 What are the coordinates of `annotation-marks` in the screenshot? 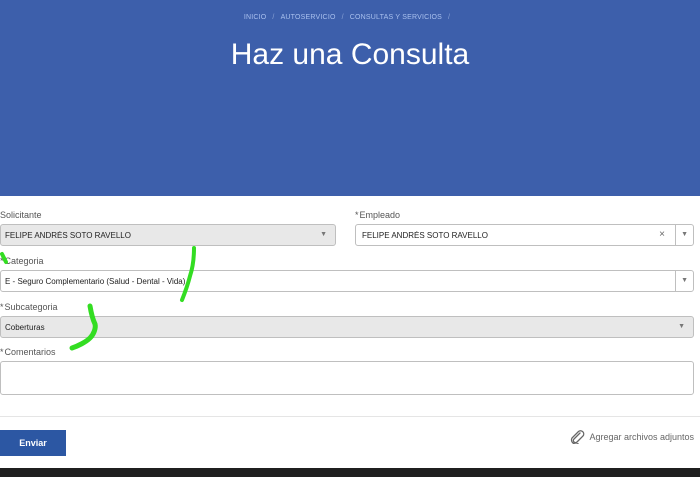 It's located at (98, 298).